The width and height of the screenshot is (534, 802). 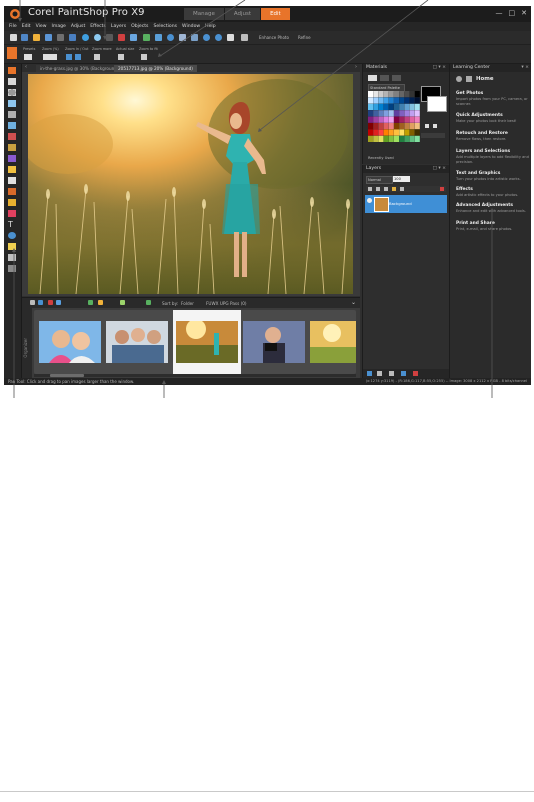 I want to click on callout-arrow-palettes, so click(x=344, y=65).